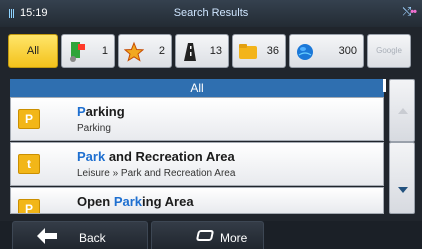  Describe the element at coordinates (161, 51) in the screenshot. I see `tab-count: 2` at that location.